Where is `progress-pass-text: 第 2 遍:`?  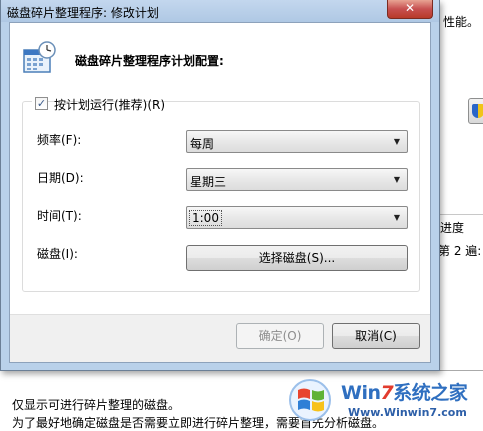
progress-pass-text: 第 2 遍: is located at coordinates (460, 251).